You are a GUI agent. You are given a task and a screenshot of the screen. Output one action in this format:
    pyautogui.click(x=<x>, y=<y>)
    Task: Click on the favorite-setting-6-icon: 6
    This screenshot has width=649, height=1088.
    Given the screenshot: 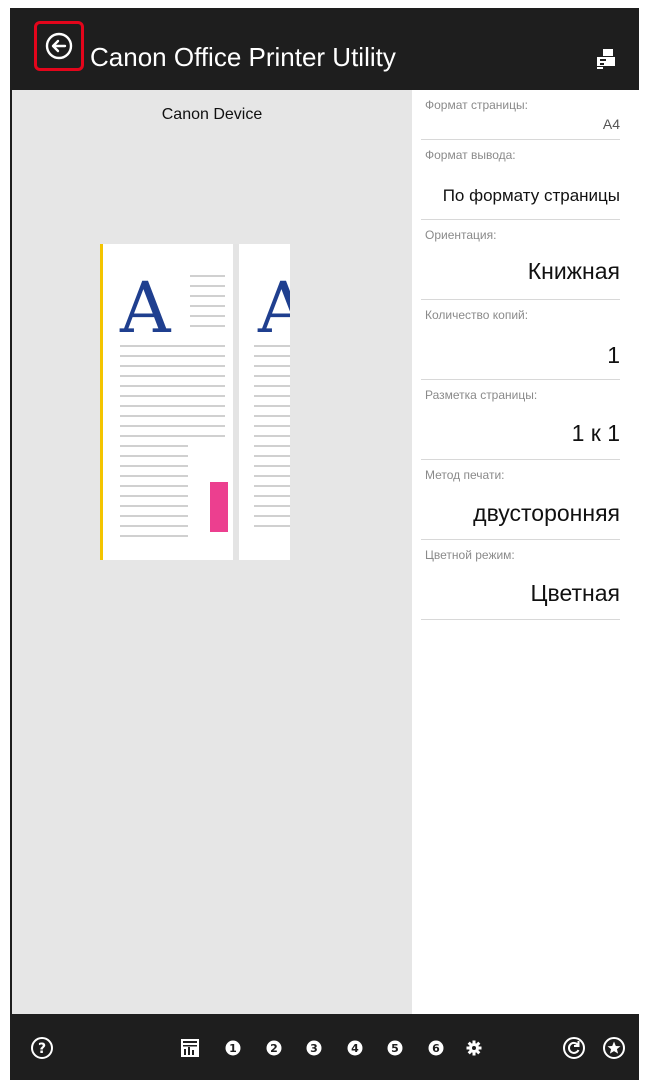 What is the action you would take?
    pyautogui.click(x=436, y=1048)
    